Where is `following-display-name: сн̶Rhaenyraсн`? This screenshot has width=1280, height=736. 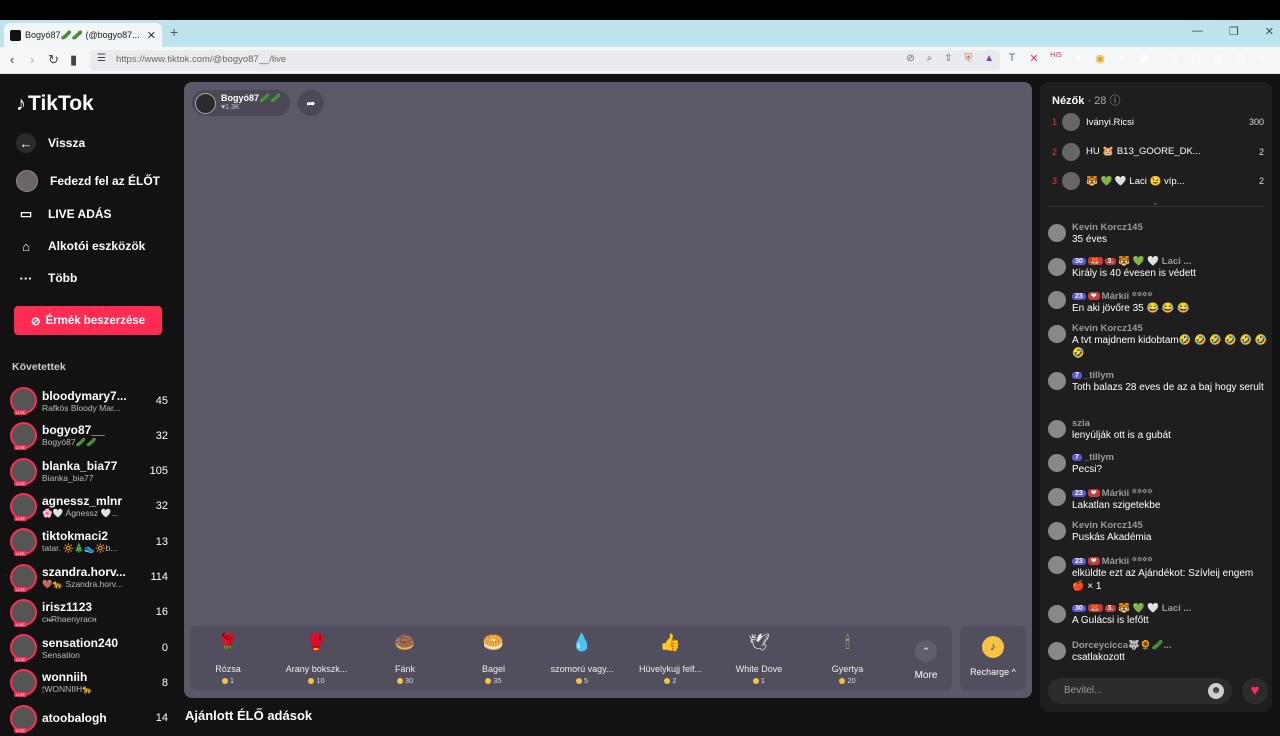 following-display-name: сн̶Rhaenyraсн is located at coordinates (69, 619).